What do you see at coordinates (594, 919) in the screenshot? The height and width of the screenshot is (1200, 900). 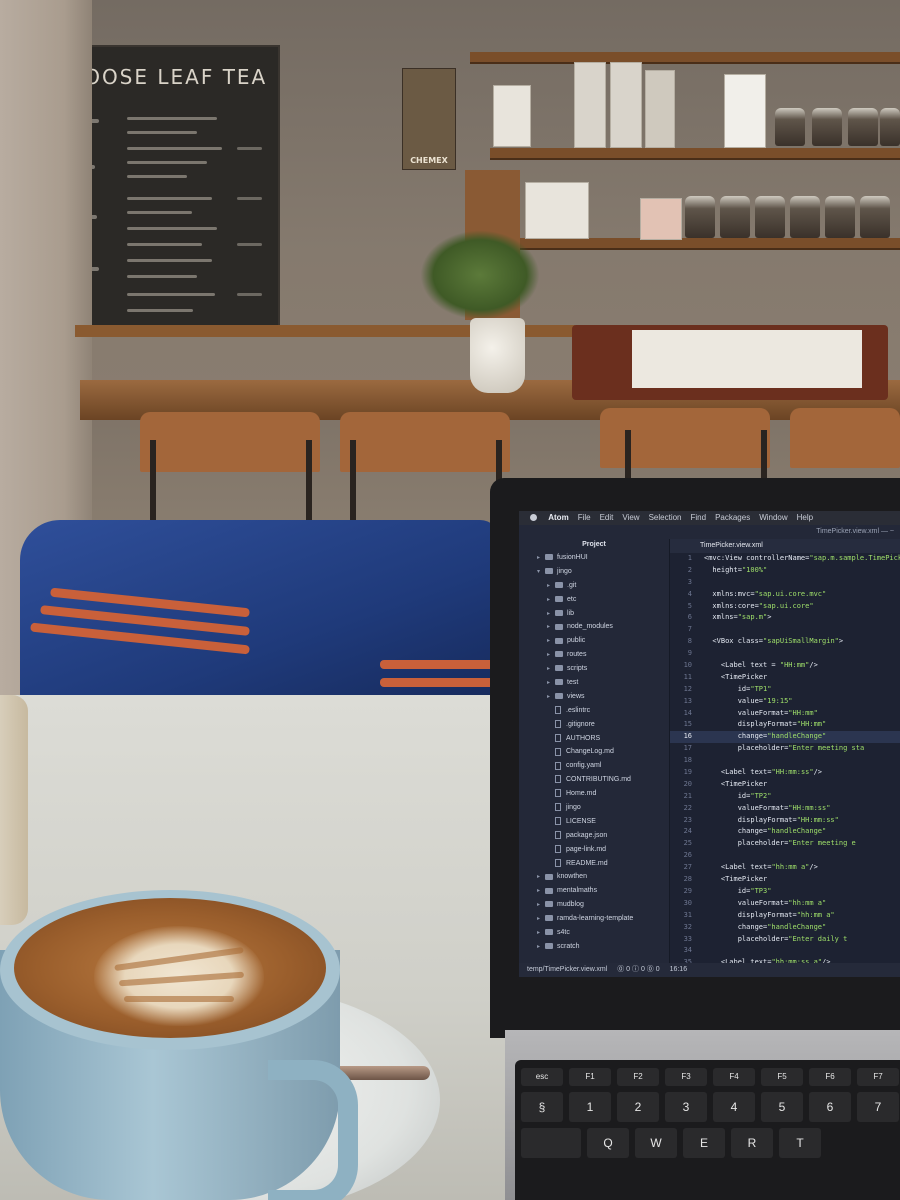 I see `tree-folder: ▸ ramda-learning-template` at bounding box center [594, 919].